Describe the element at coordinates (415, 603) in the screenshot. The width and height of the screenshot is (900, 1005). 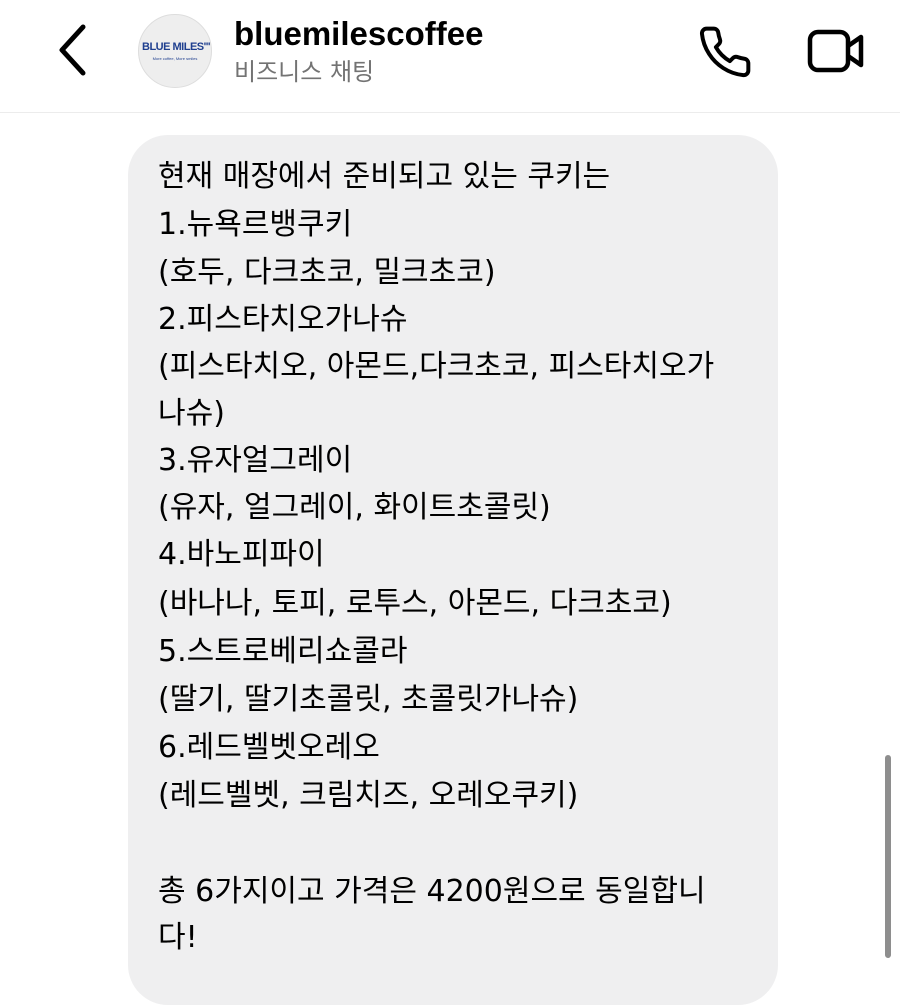
I see `message-line: (바나나, 토피, 로투스, 아몬드, 다크초코)` at that location.